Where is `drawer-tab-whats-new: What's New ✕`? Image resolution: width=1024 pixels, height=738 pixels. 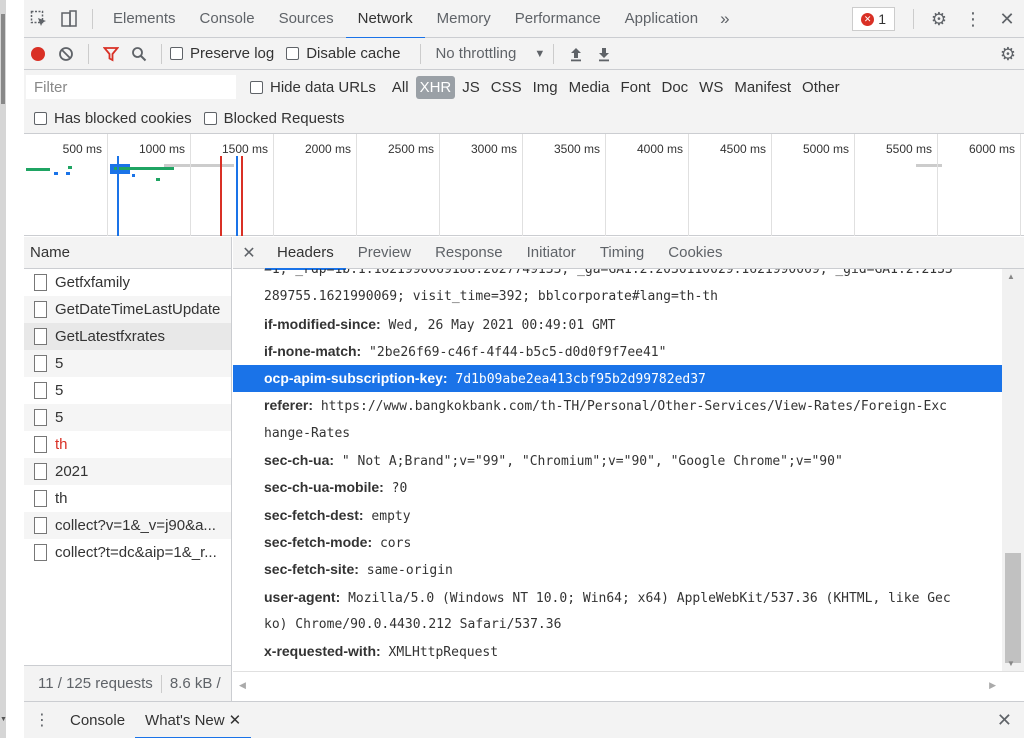
drawer-tab-whats-new: What's New ✕ is located at coordinates (193, 720).